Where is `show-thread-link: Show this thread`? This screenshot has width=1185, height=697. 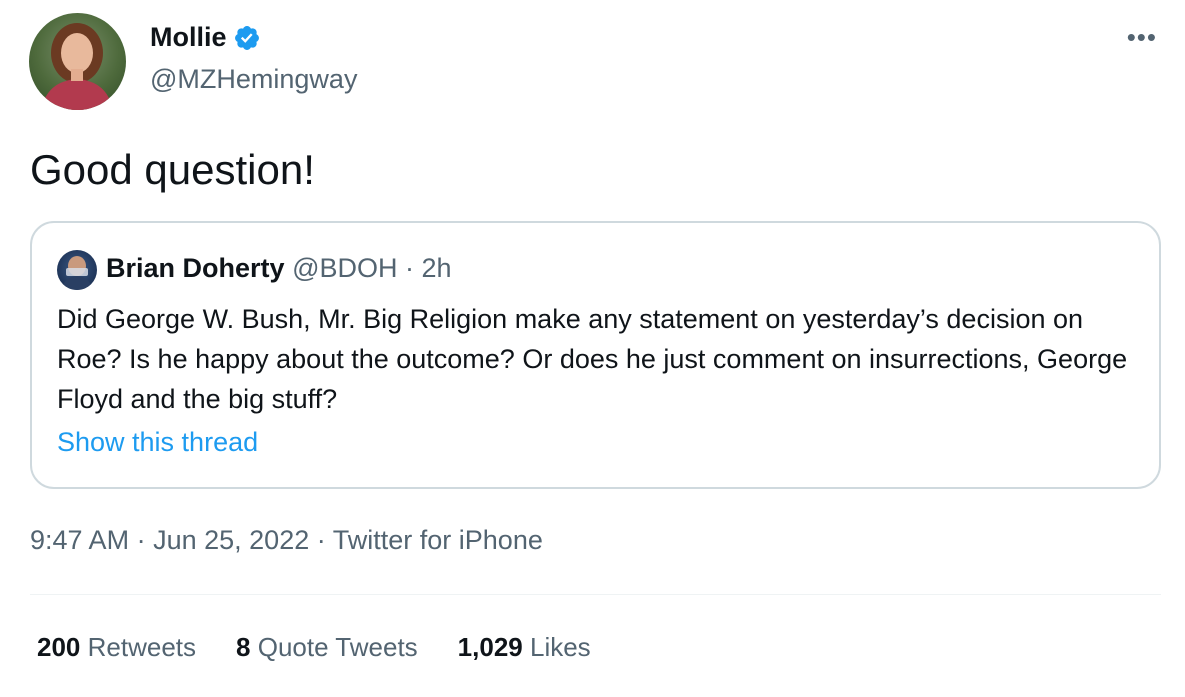
show-thread-link: Show this thread is located at coordinates (157, 442).